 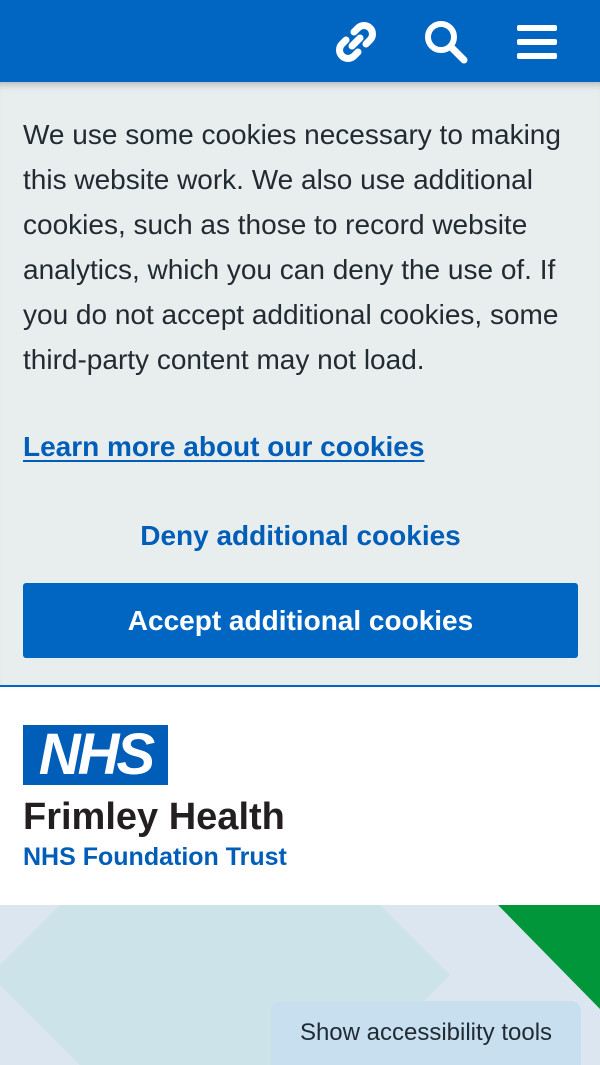 I want to click on link-button, so click(x=356, y=42).